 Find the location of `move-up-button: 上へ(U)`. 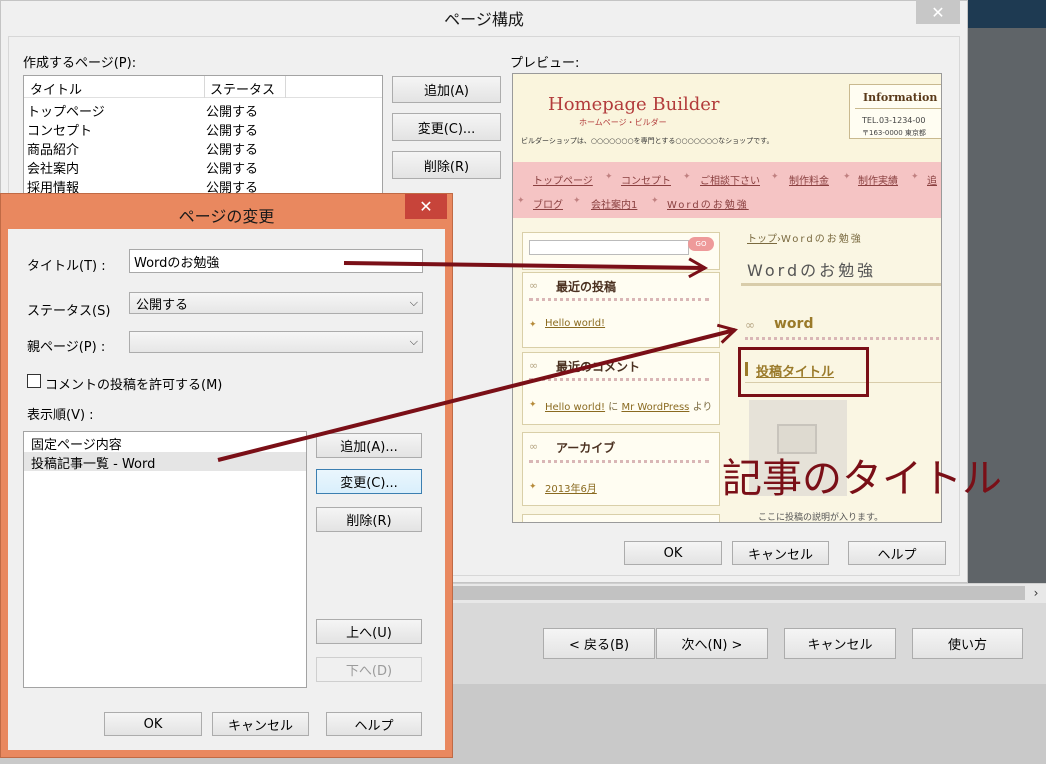

move-up-button: 上へ(U) is located at coordinates (369, 631).